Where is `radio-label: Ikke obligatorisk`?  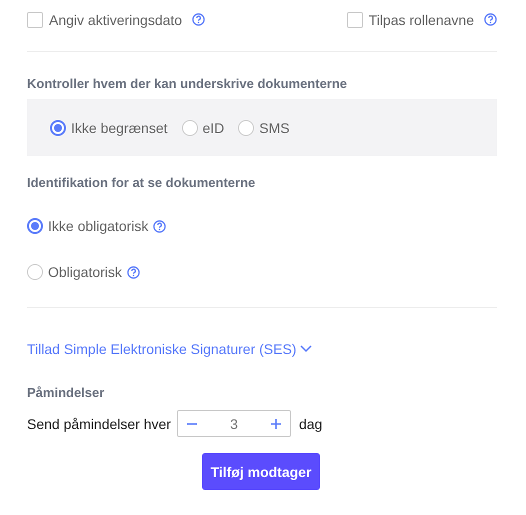 radio-label: Ikke obligatorisk is located at coordinates (98, 226).